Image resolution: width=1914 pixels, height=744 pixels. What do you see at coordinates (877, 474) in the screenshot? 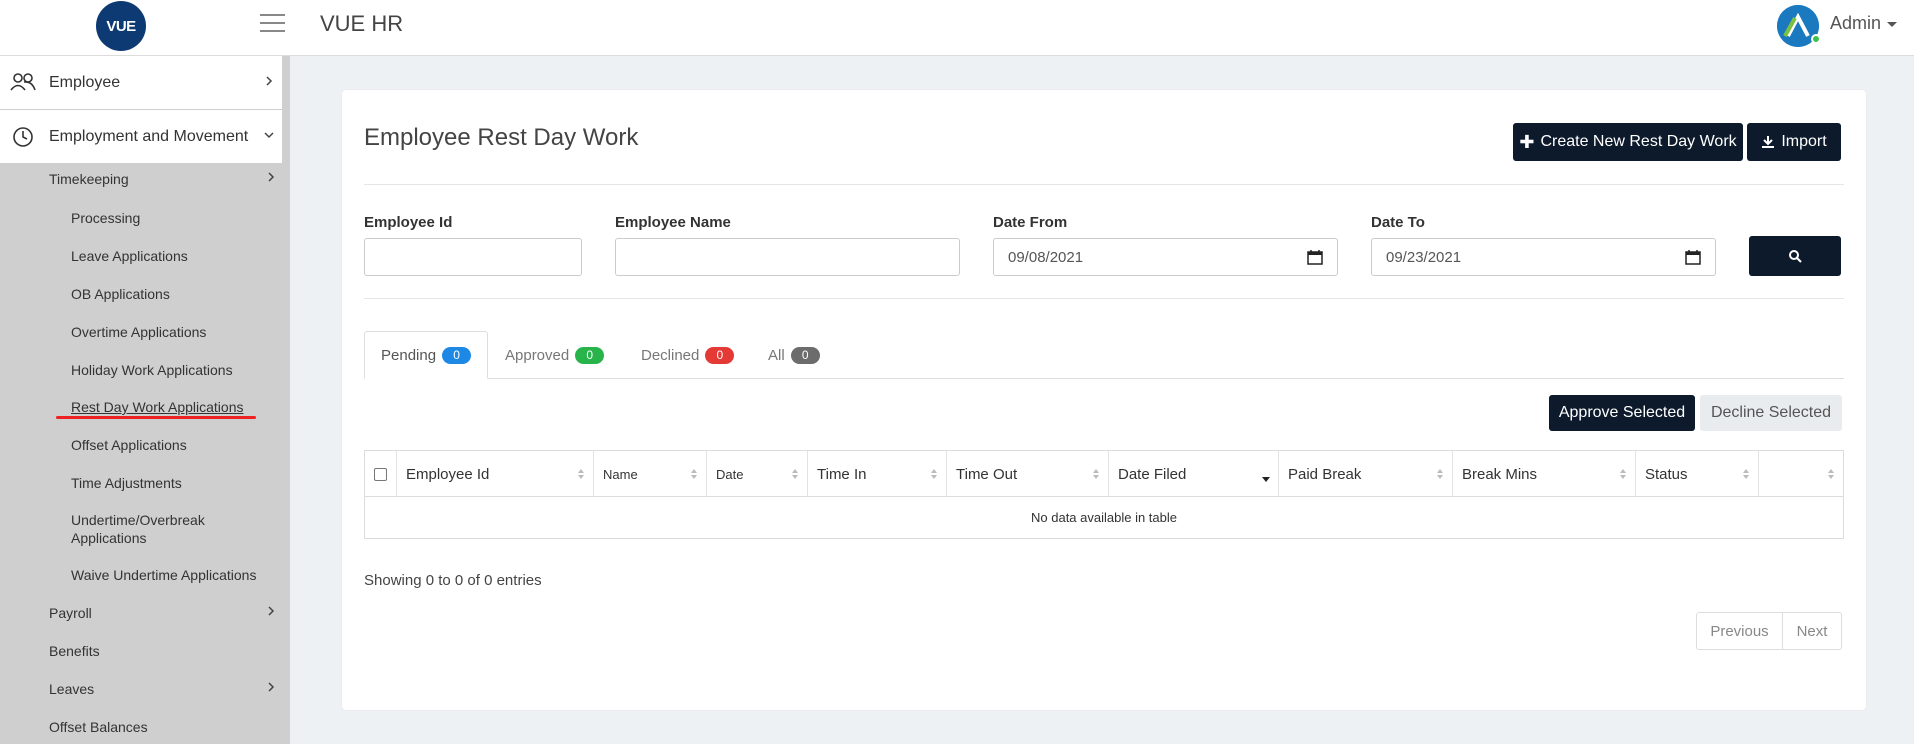
I see `column-header-time-in: Time In` at bounding box center [877, 474].